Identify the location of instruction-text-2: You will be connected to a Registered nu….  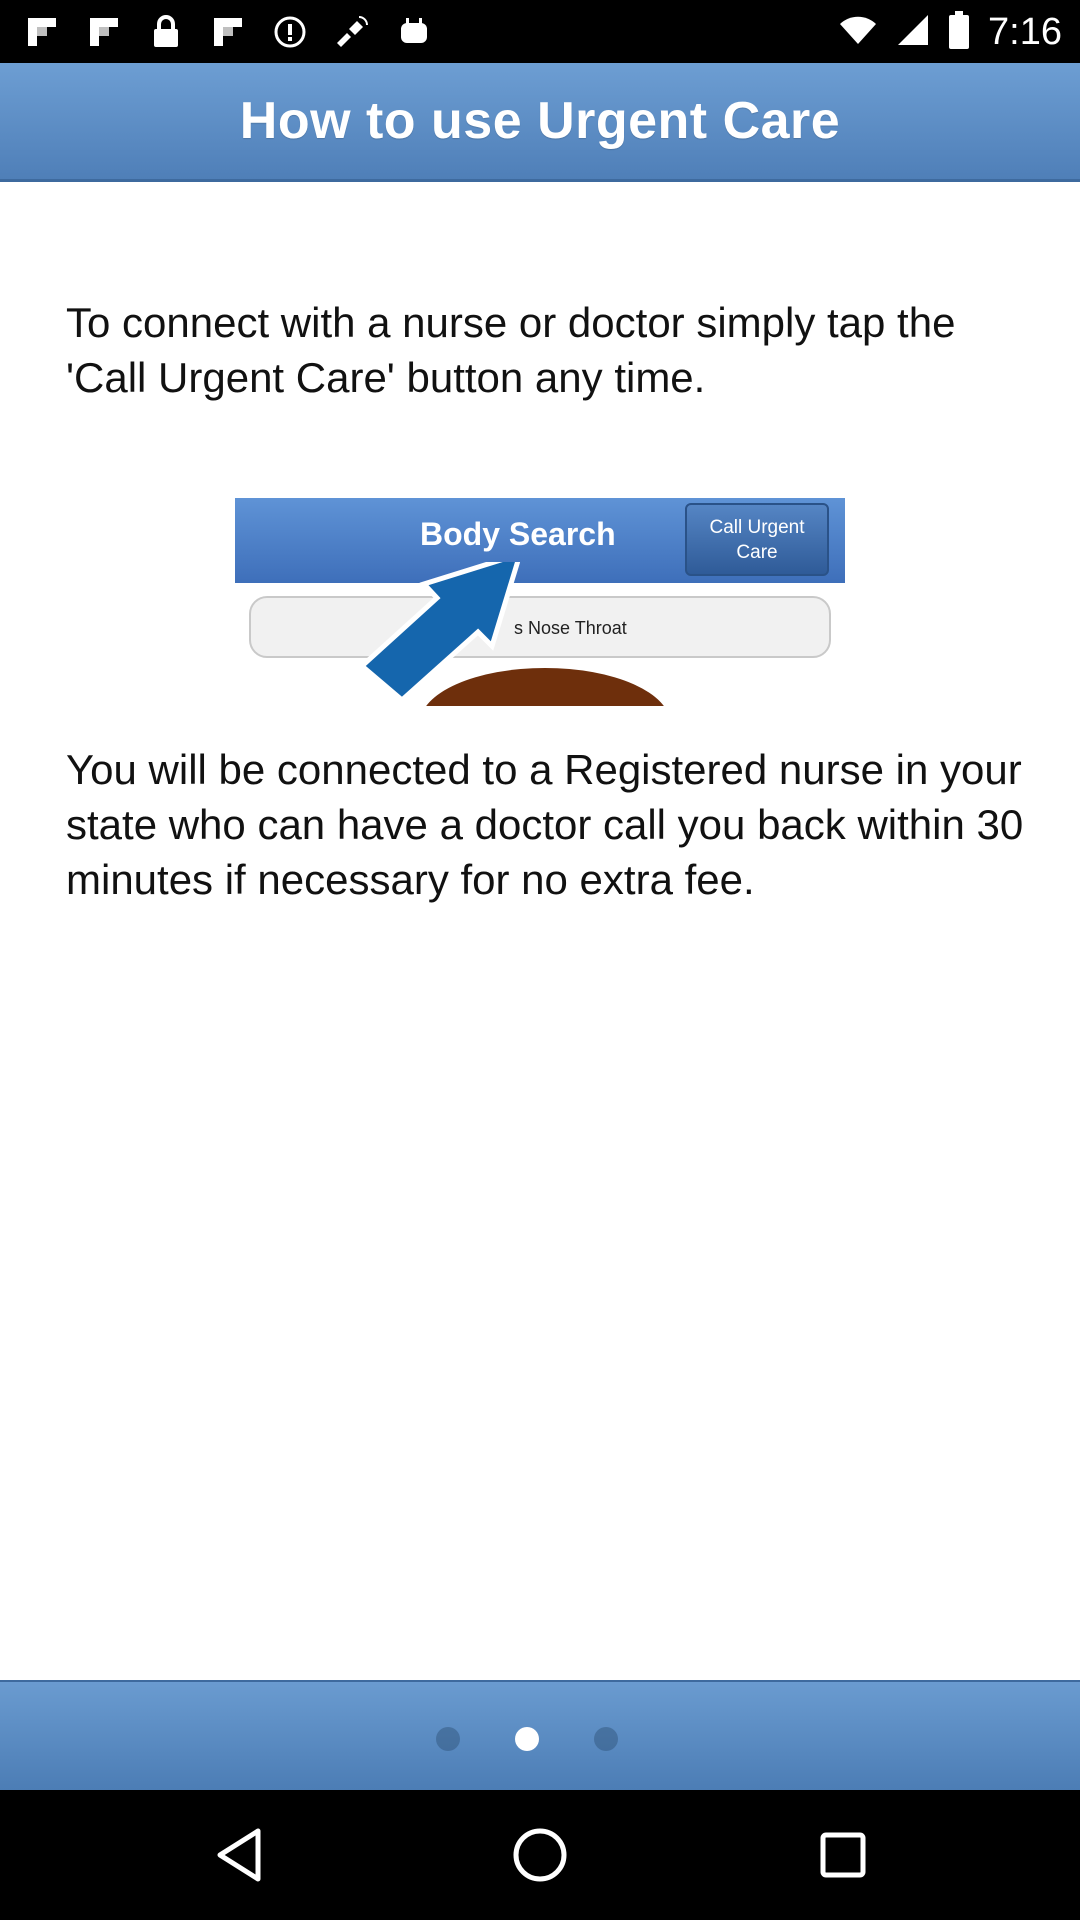
(545, 824).